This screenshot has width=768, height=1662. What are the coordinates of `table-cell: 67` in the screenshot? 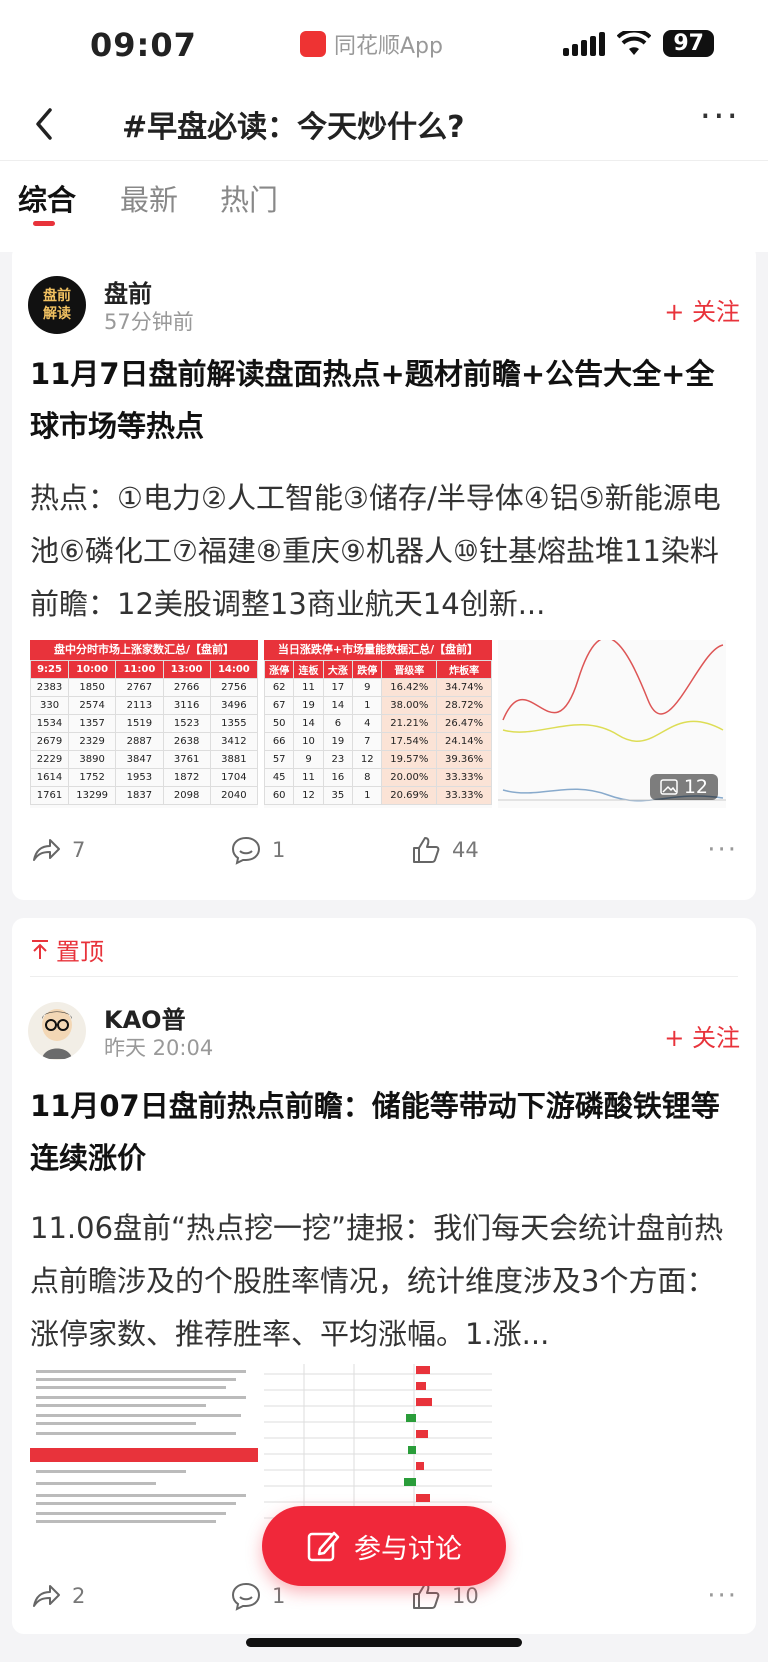 It's located at (279, 705).